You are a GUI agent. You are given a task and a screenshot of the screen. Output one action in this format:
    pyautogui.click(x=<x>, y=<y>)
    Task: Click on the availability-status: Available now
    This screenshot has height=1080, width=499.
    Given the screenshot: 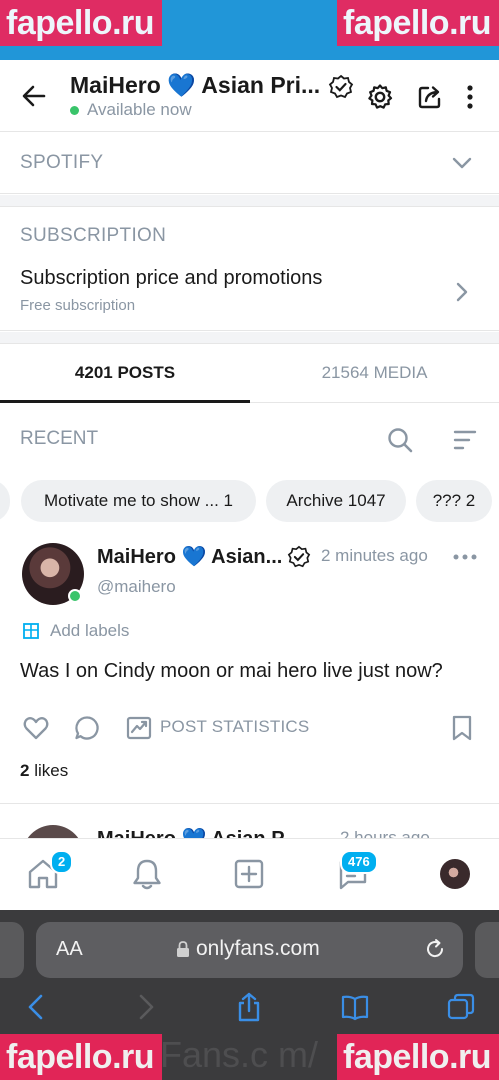 What is the action you would take?
    pyautogui.click(x=131, y=110)
    